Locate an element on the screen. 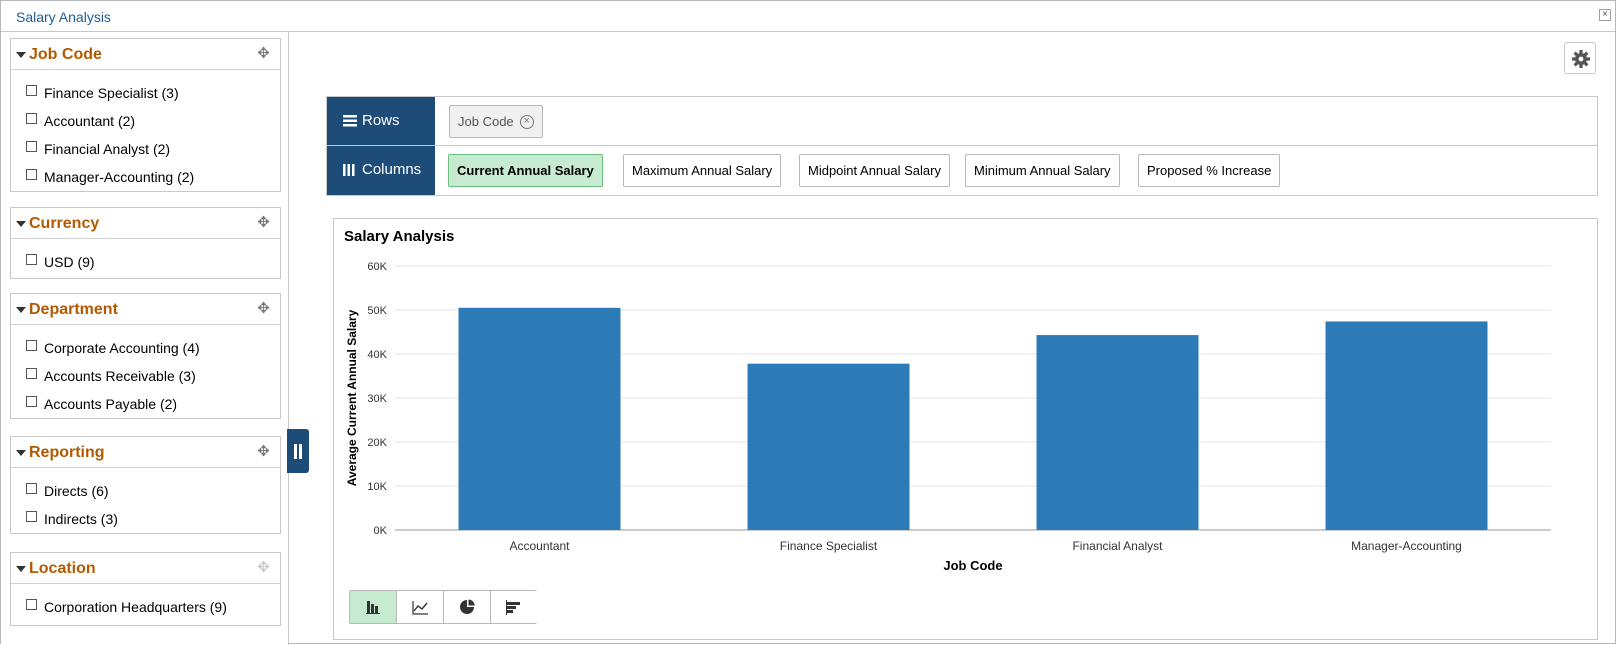 The image size is (1616, 645). facet-item: Directs (6) is located at coordinates (145, 491).